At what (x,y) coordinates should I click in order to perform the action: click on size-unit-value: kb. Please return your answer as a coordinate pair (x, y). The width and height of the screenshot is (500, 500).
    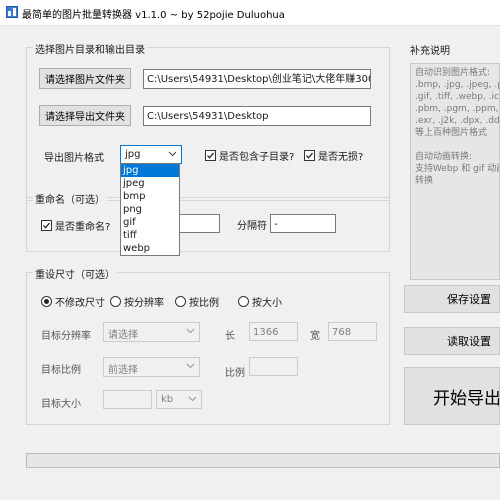
    Looking at the image, I should click on (167, 399).